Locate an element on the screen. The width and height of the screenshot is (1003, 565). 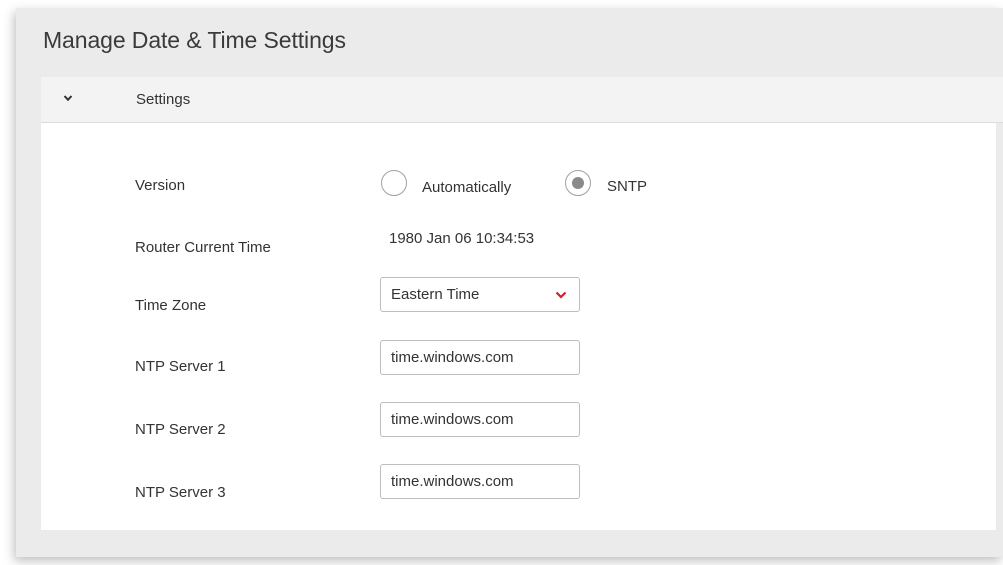
radio-automatically-label: Automatically is located at coordinates (466, 187).